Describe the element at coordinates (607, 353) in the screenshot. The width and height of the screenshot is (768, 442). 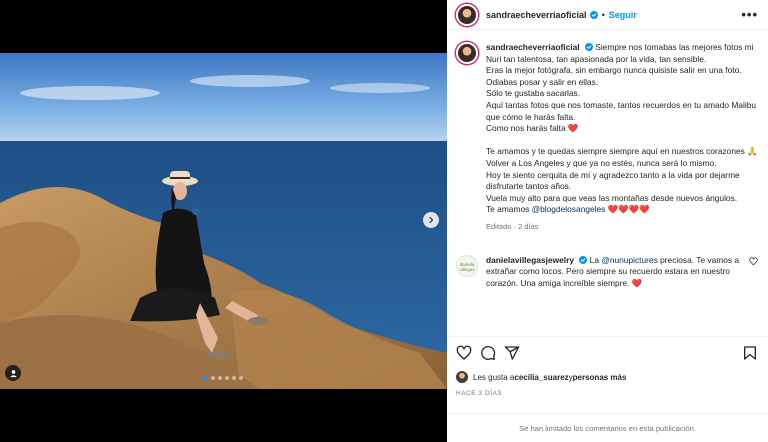
I see `action-bar` at that location.